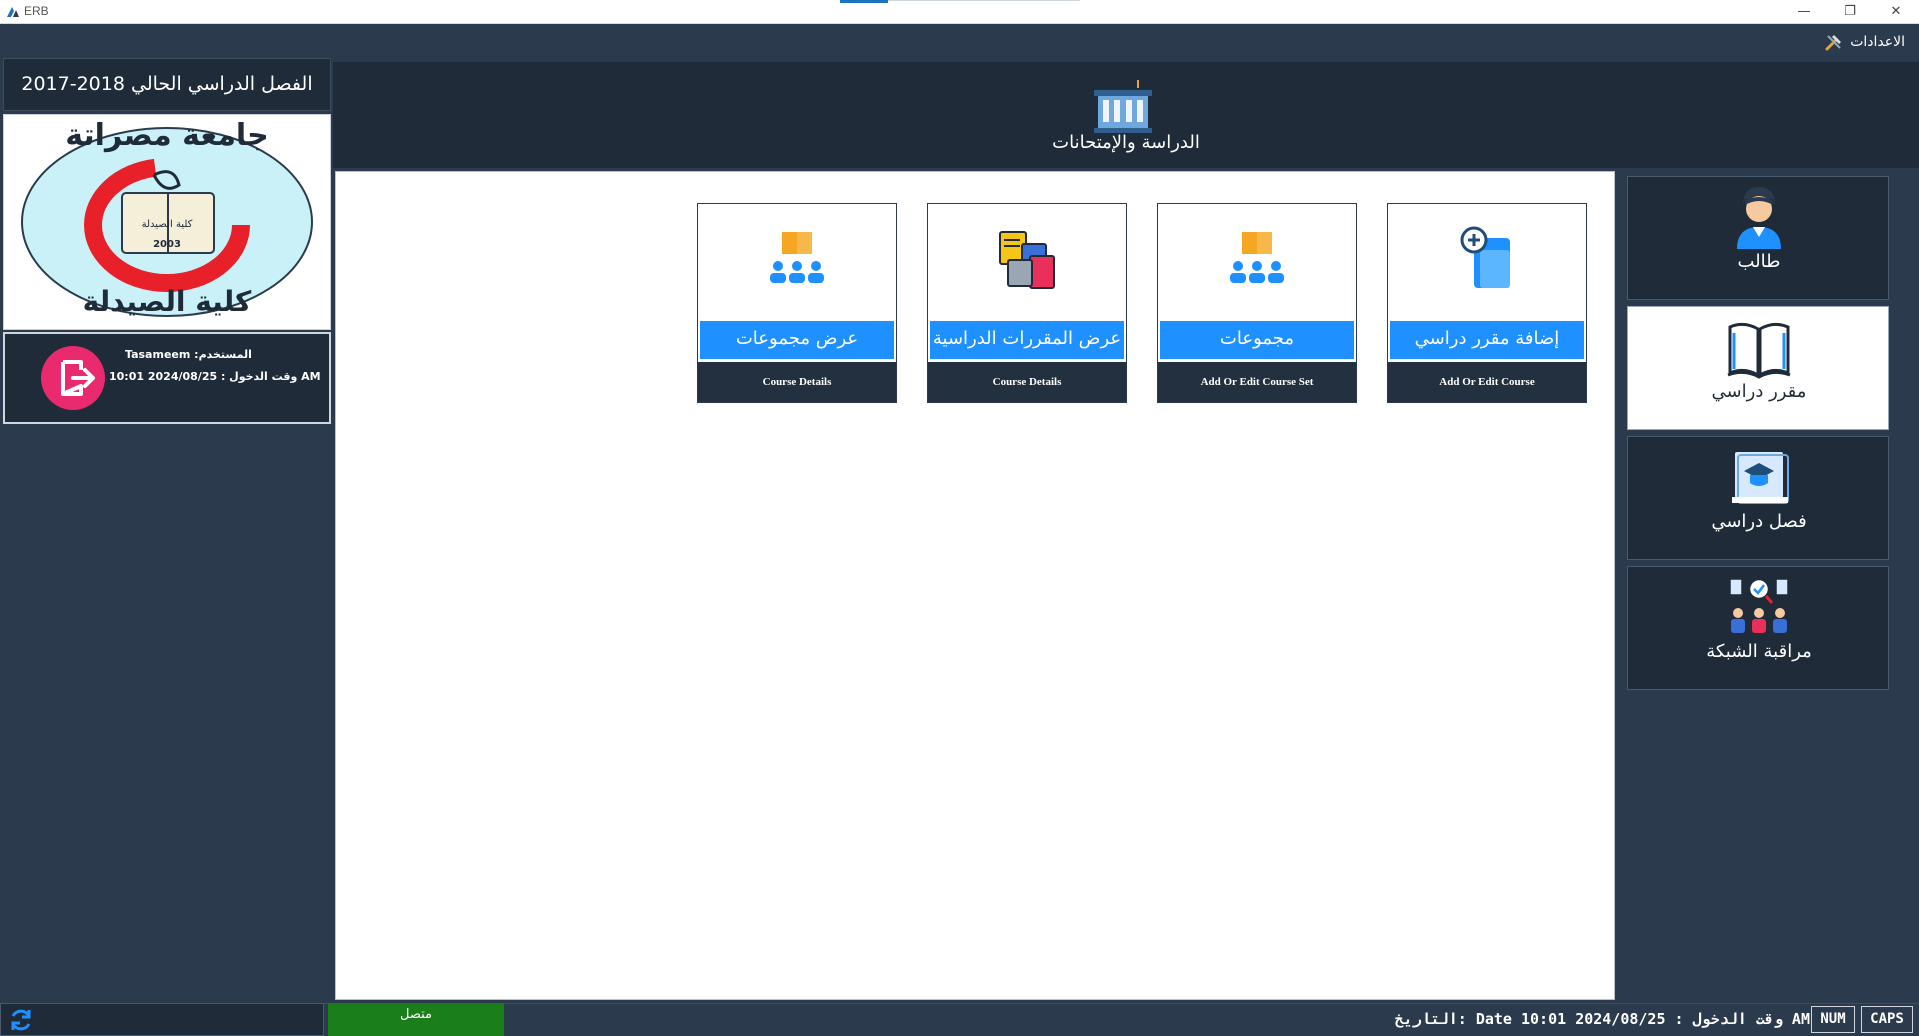  What do you see at coordinates (21, 1020) in the screenshot?
I see `refresh-icon` at bounding box center [21, 1020].